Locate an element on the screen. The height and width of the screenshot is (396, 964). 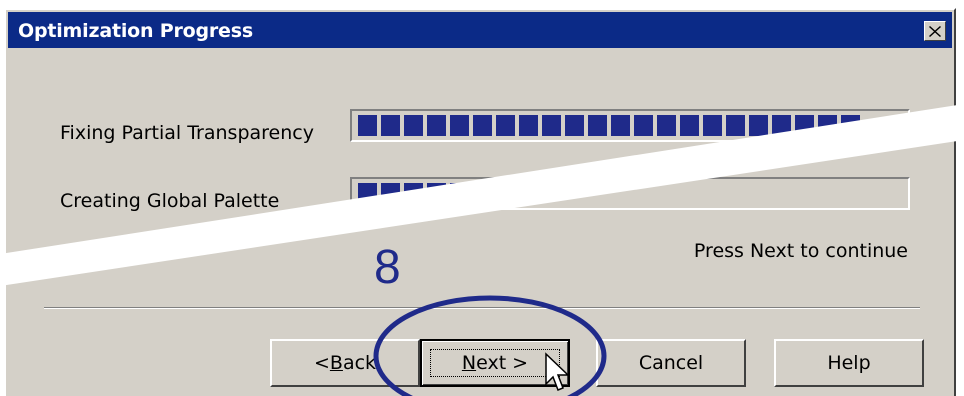
highlight-circle is located at coordinates (490, 345).